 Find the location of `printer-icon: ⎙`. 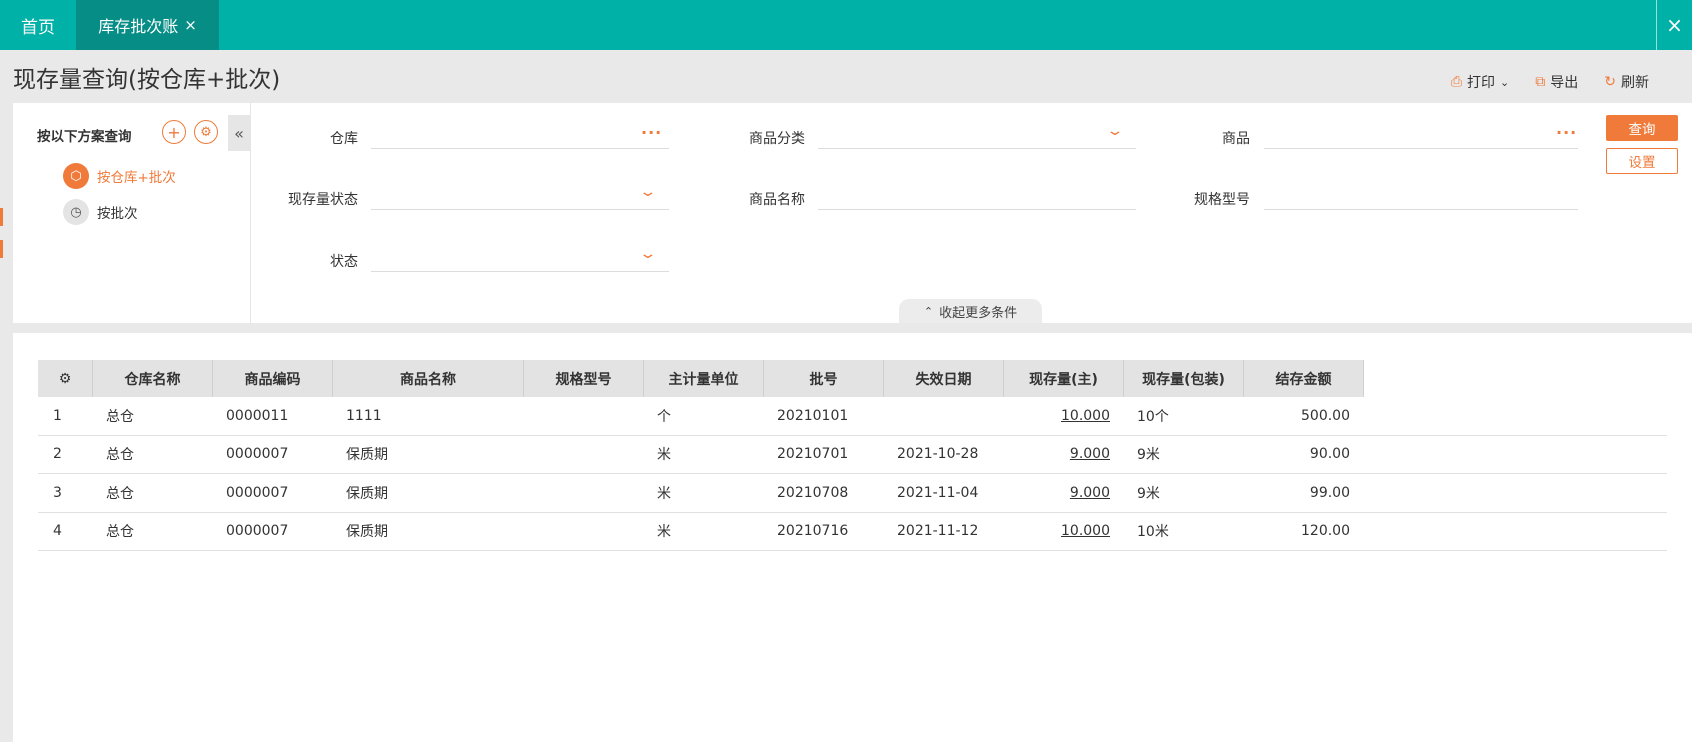

printer-icon: ⎙ is located at coordinates (1456, 82).